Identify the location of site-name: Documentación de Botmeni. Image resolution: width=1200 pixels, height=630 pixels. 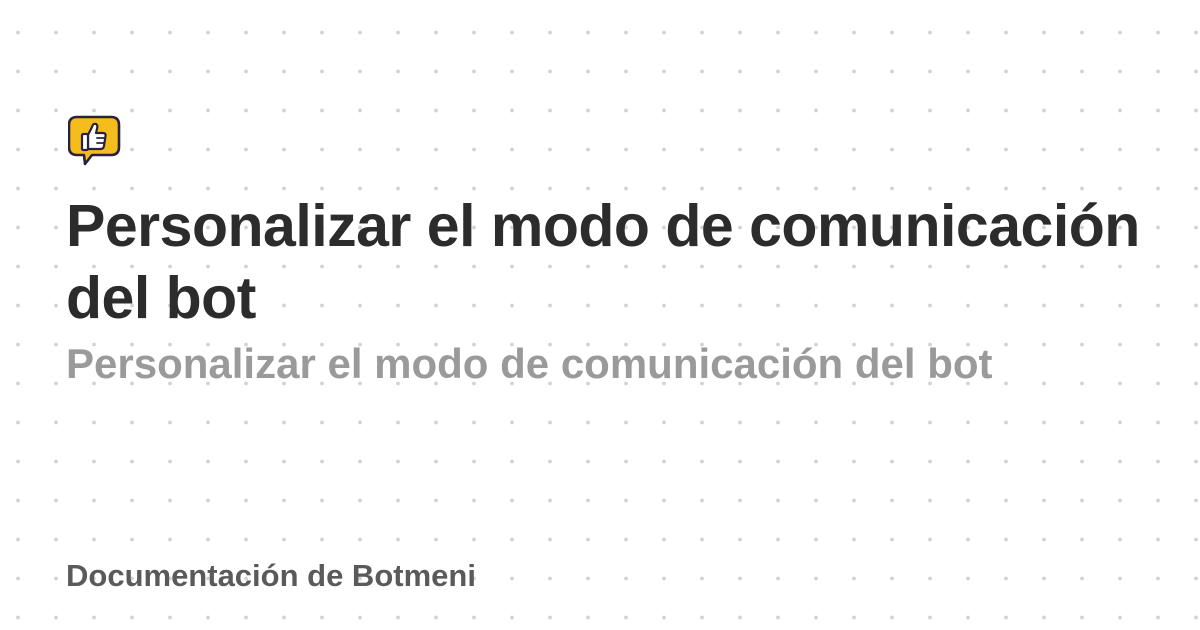
(271, 575).